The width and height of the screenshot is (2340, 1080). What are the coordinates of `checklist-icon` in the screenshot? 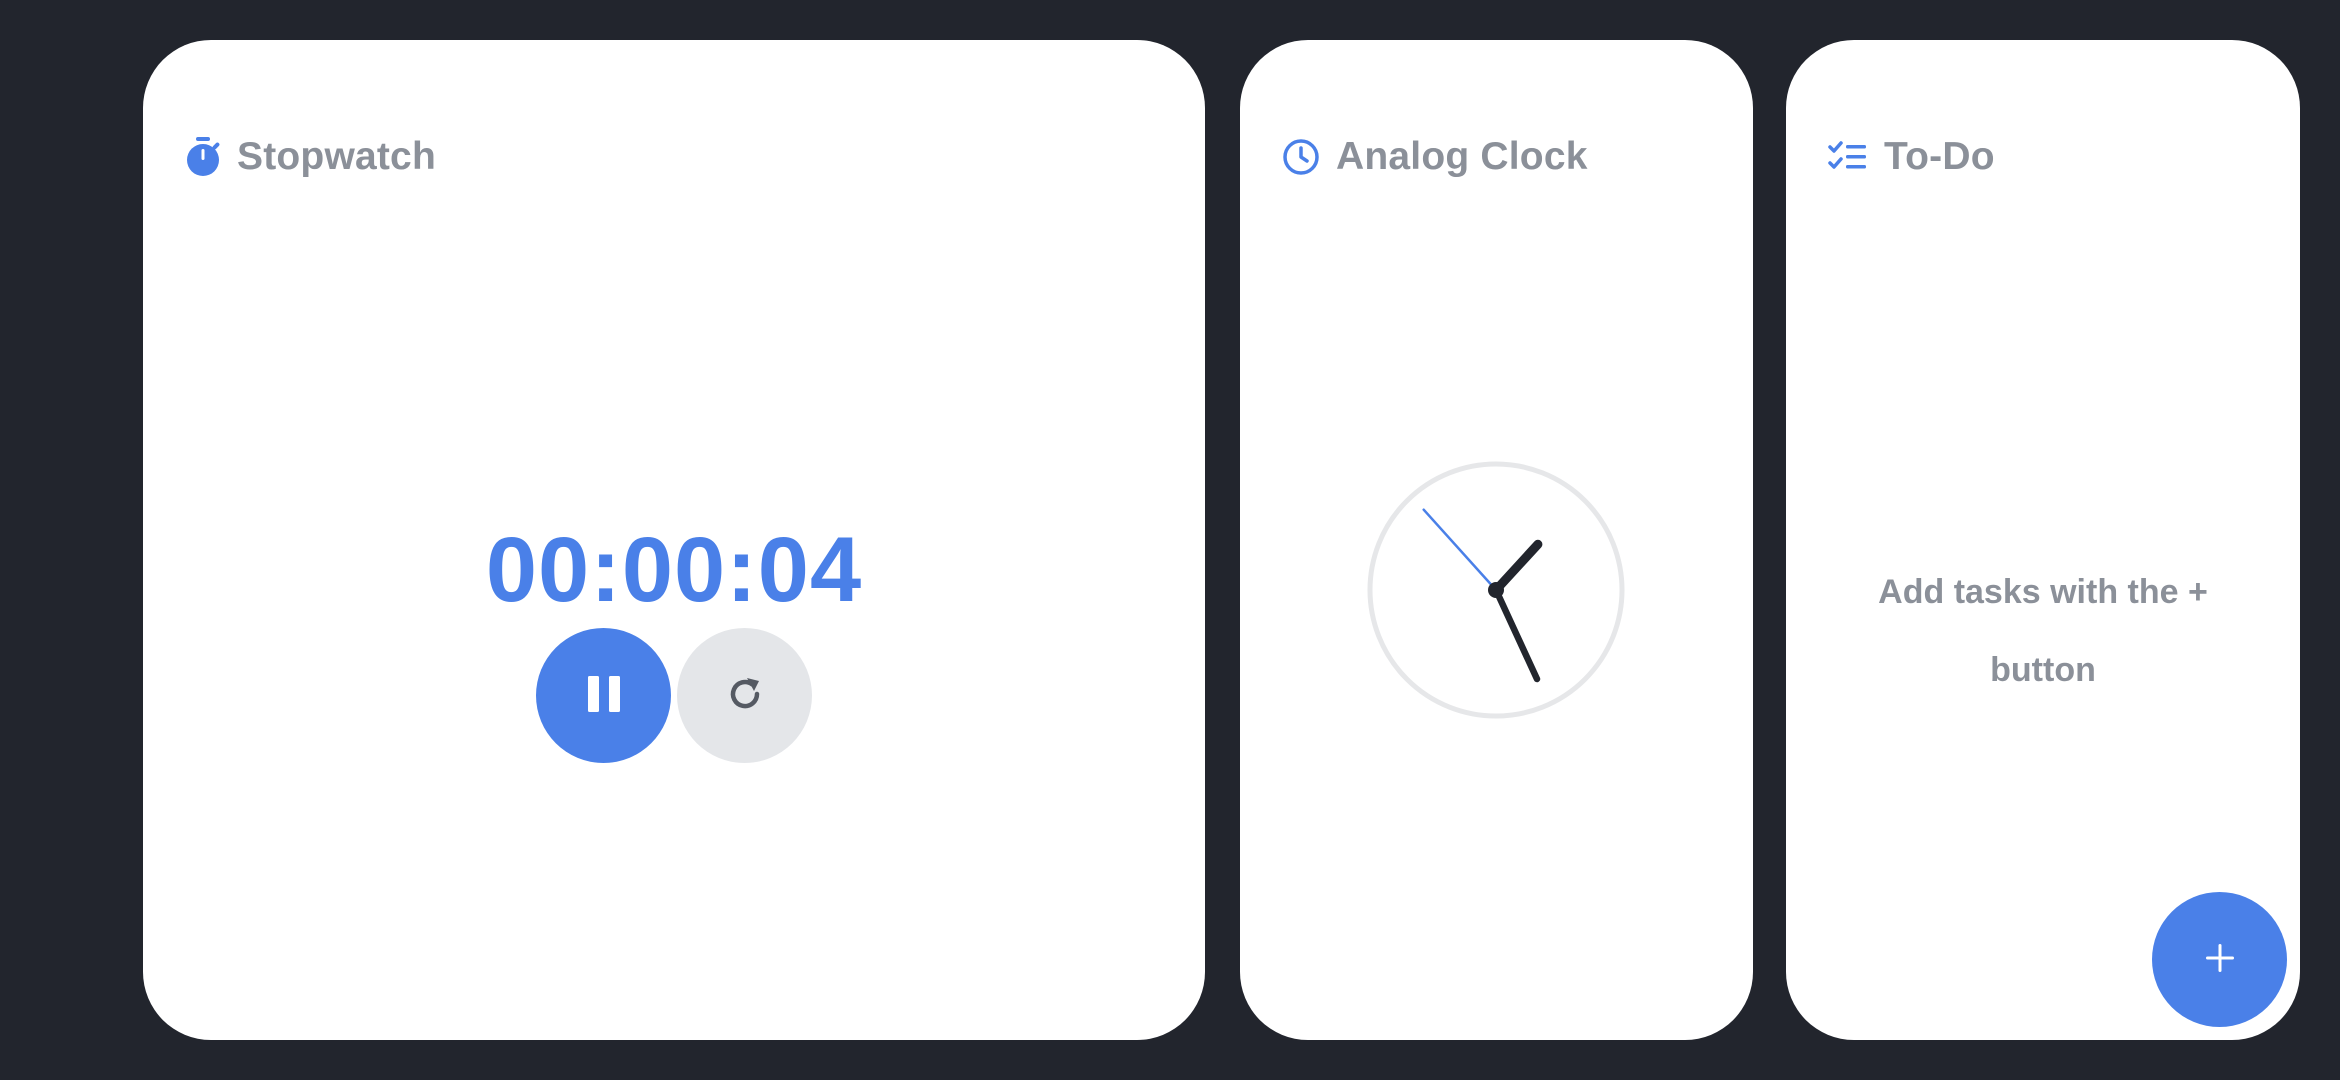 It's located at (1848, 157).